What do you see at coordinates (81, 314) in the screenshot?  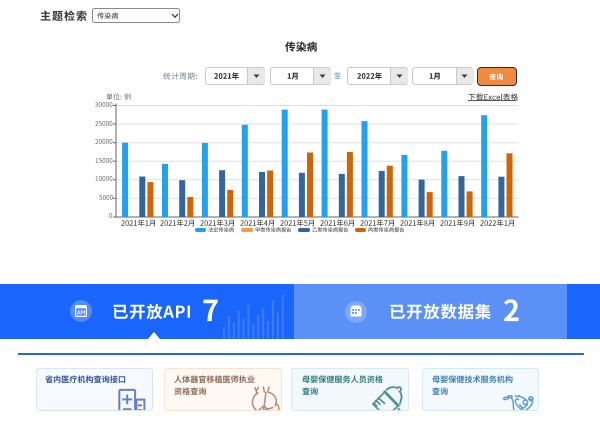 I see `svg-text: API` at bounding box center [81, 314].